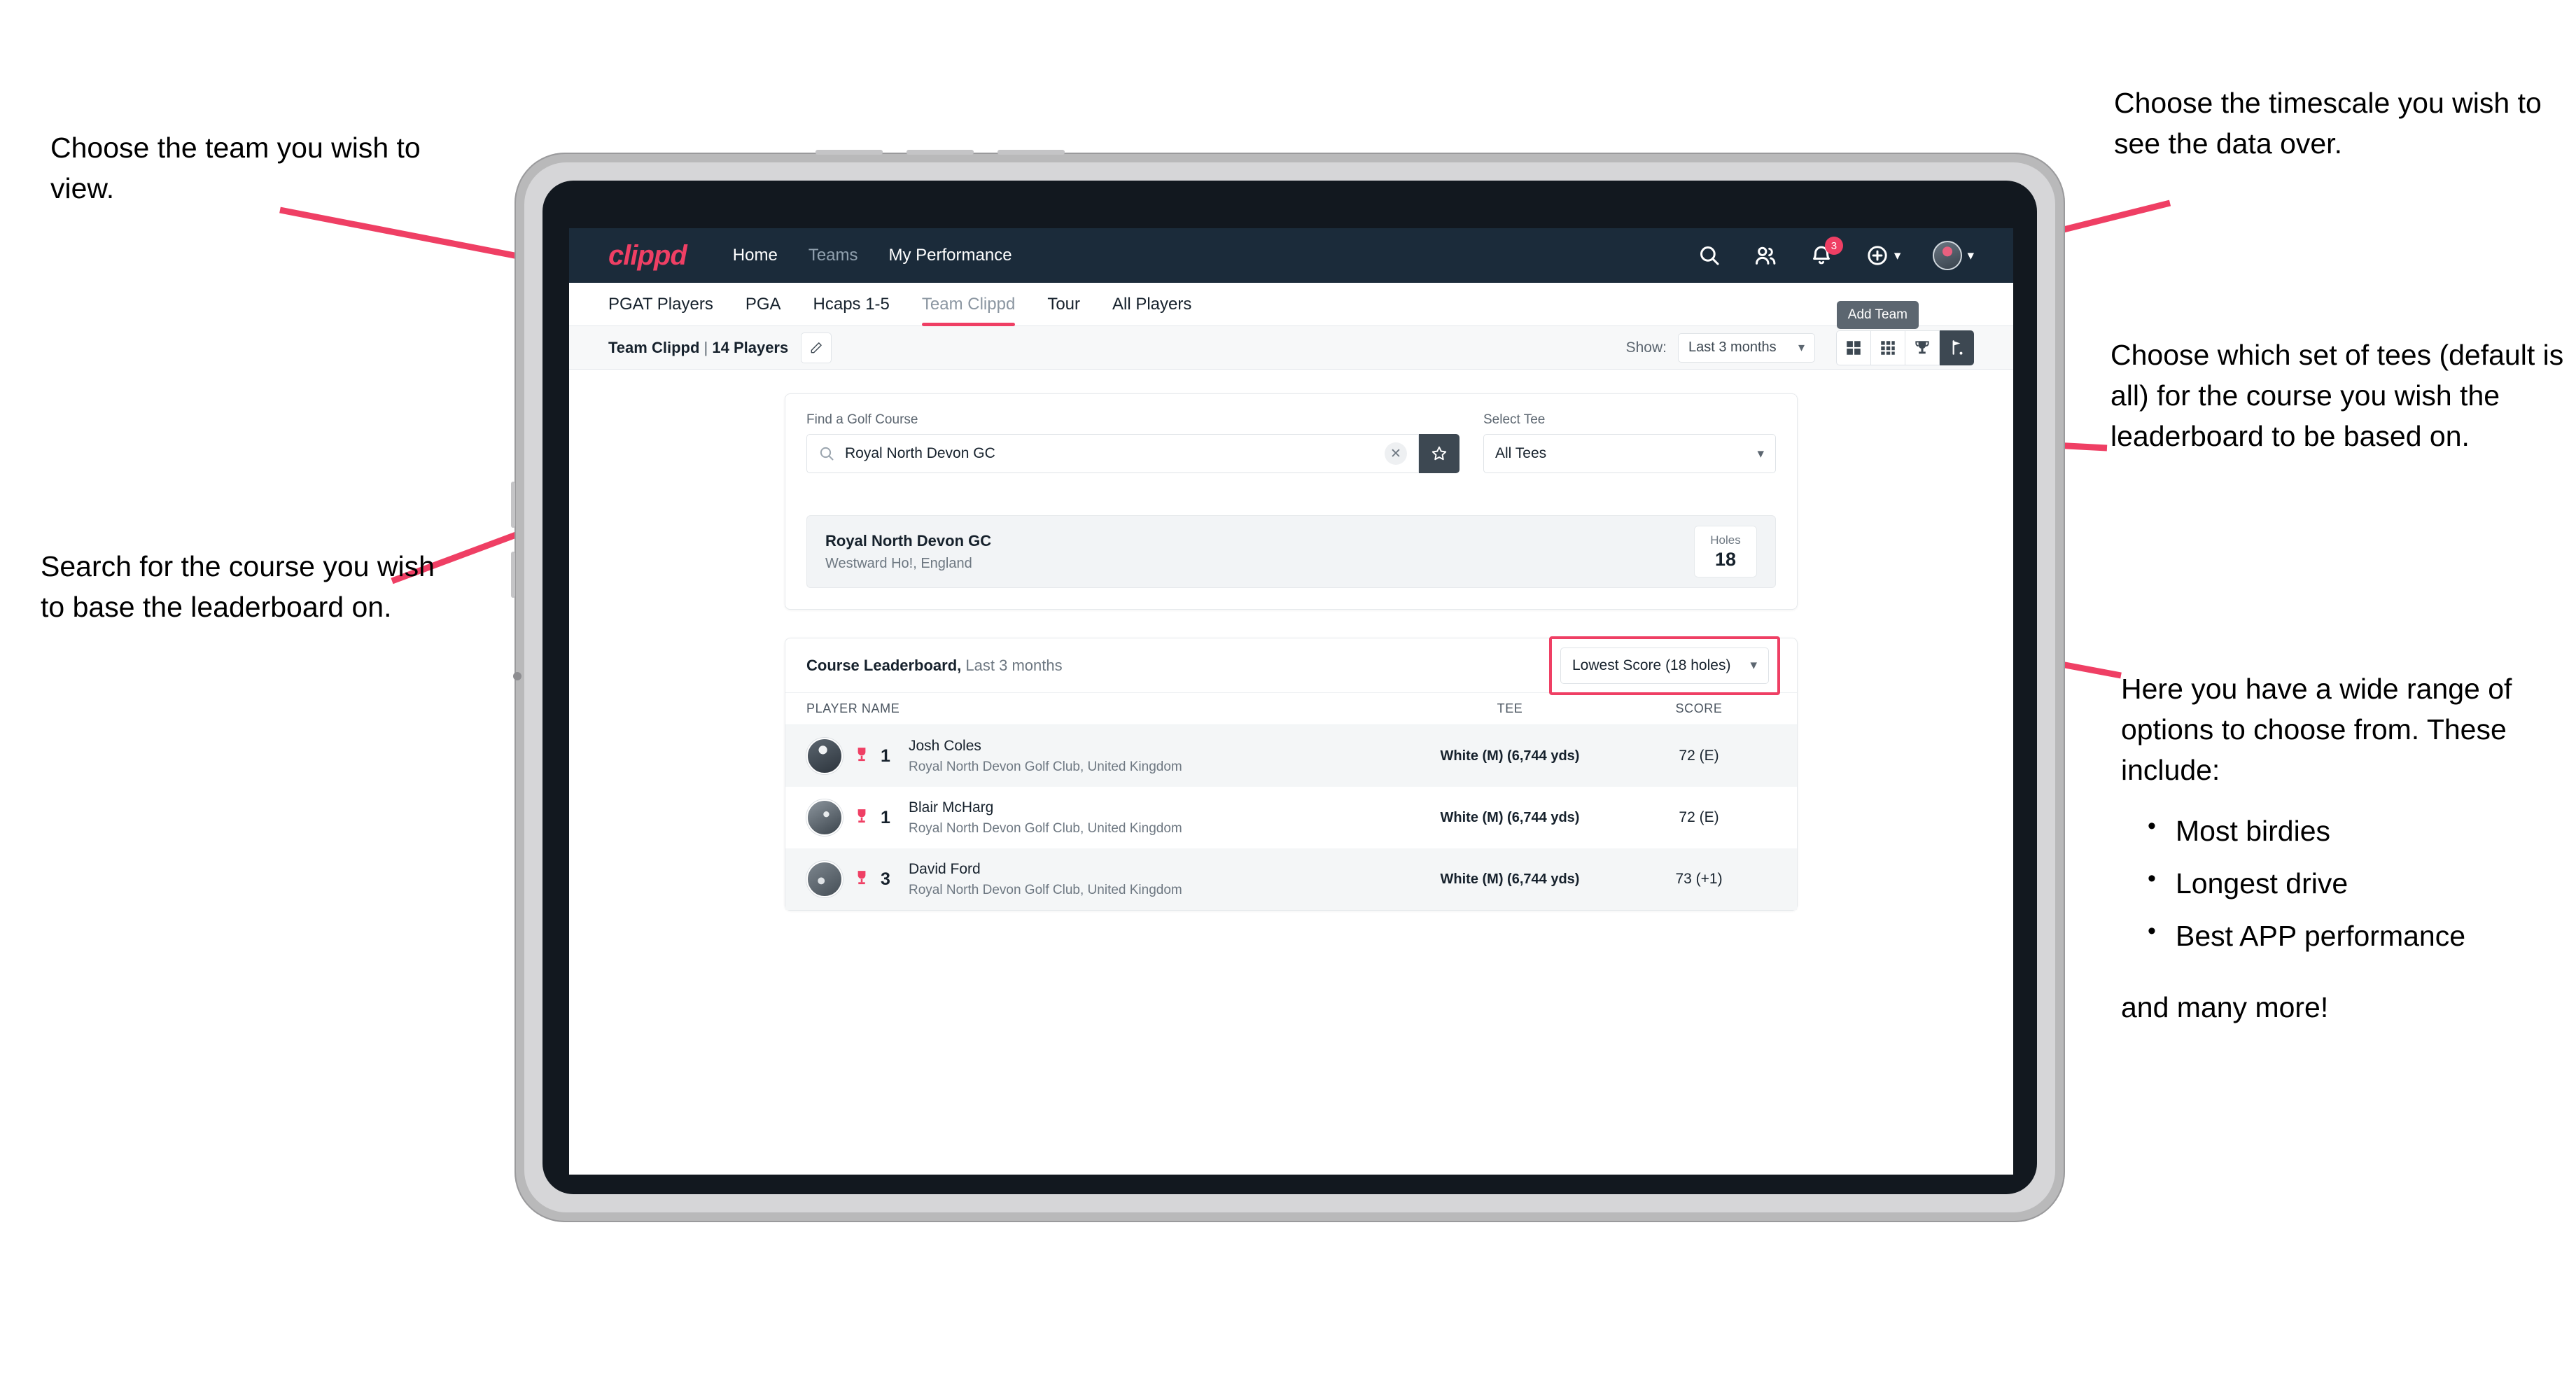 This screenshot has height=1386, width=2576. What do you see at coordinates (1725, 552) in the screenshot?
I see `course-holes-box: Holes 18` at bounding box center [1725, 552].